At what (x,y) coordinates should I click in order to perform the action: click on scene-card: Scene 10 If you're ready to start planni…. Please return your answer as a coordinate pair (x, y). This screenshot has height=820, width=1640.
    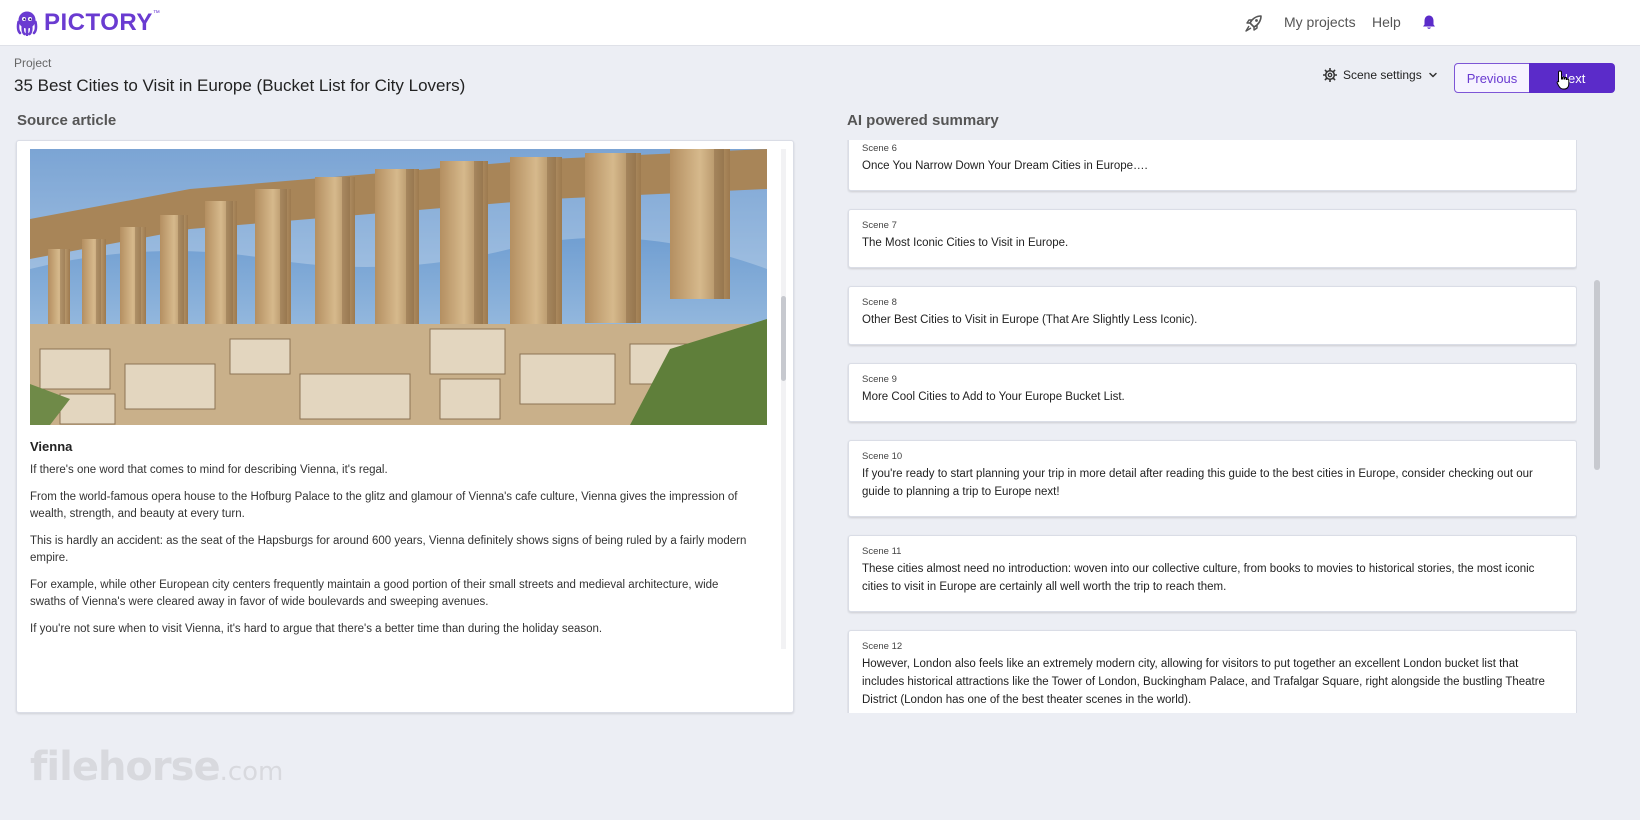
    Looking at the image, I should click on (1212, 478).